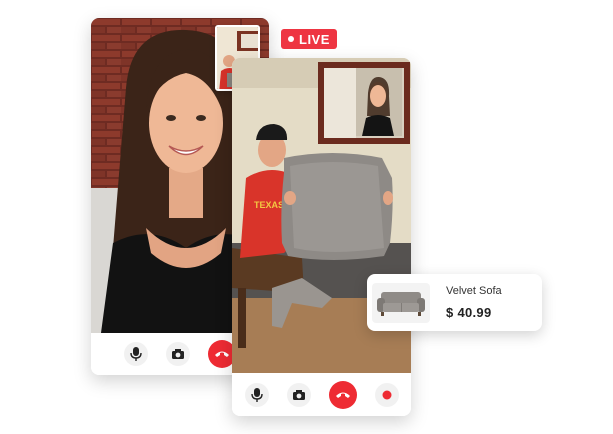 This screenshot has width=613, height=434. Describe the element at coordinates (321, 395) in the screenshot. I see `host-call-controls` at that location.